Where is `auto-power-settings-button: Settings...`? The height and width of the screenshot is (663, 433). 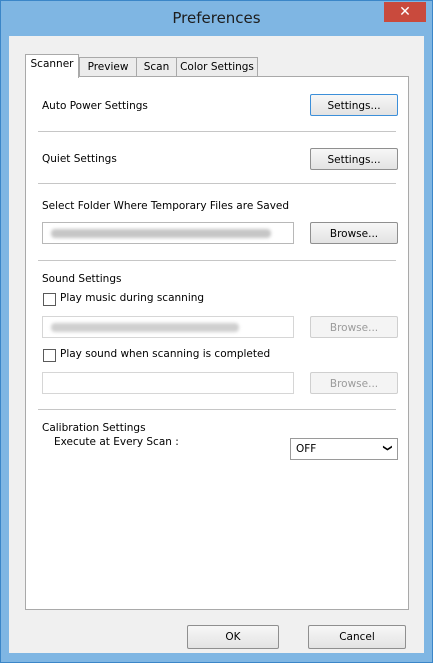 auto-power-settings-button: Settings... is located at coordinates (354, 105).